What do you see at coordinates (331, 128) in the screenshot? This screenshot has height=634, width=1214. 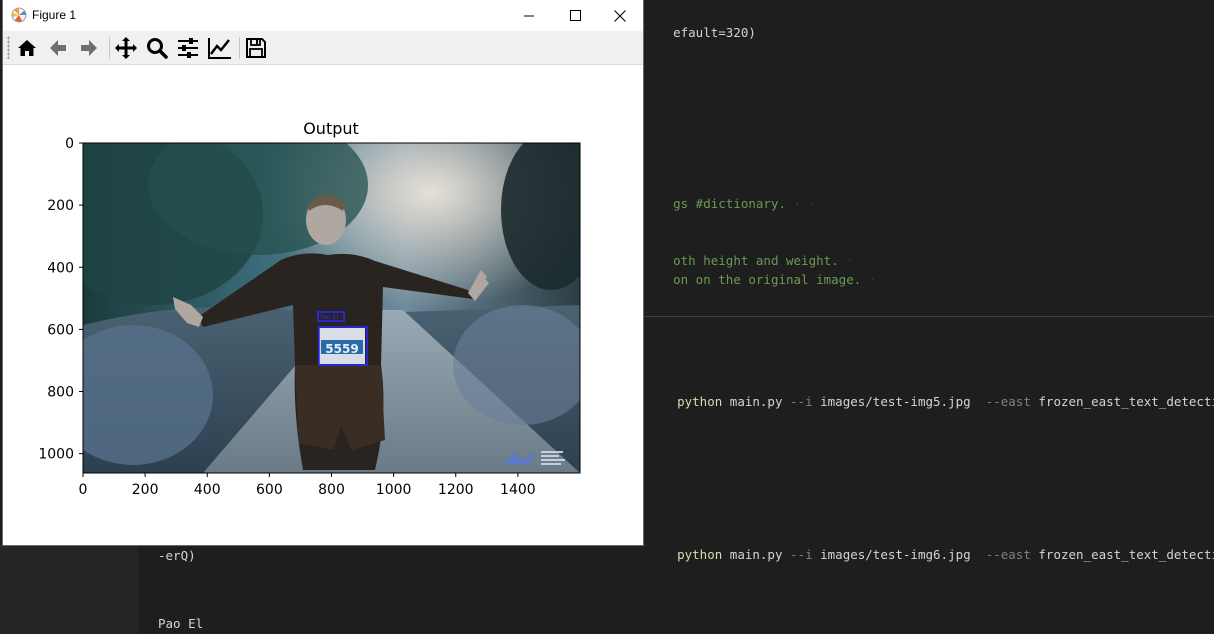 I see `plot-title: Output` at bounding box center [331, 128].